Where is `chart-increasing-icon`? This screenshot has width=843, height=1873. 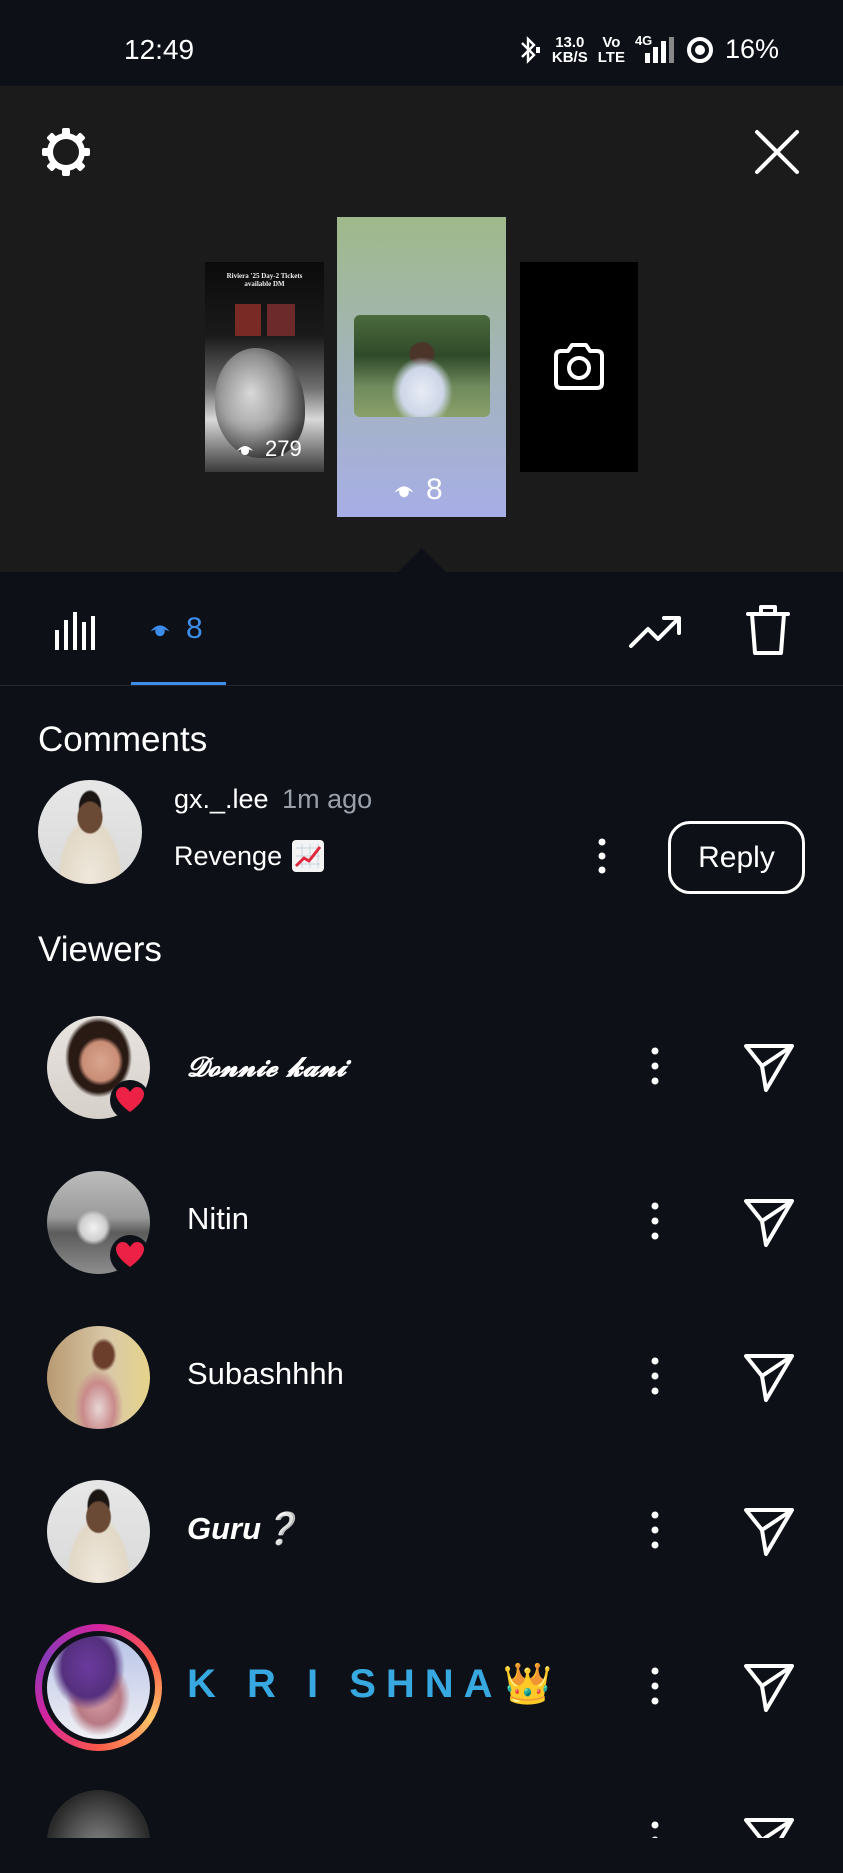
chart-increasing-icon is located at coordinates (308, 856).